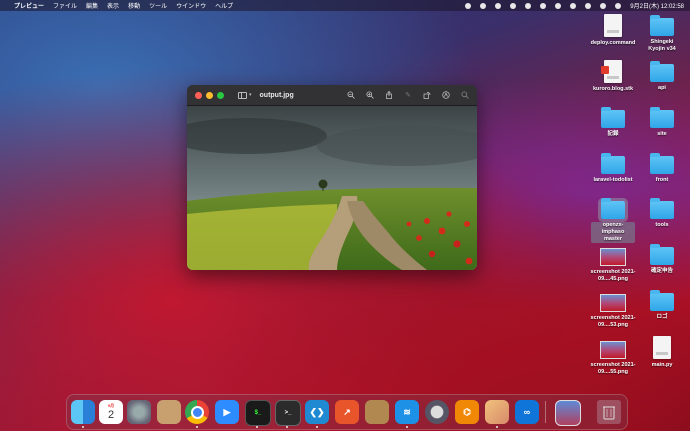 The width and height of the screenshot is (690, 431). Describe the element at coordinates (609, 412) in the screenshot. I see `trash-icon` at that location.